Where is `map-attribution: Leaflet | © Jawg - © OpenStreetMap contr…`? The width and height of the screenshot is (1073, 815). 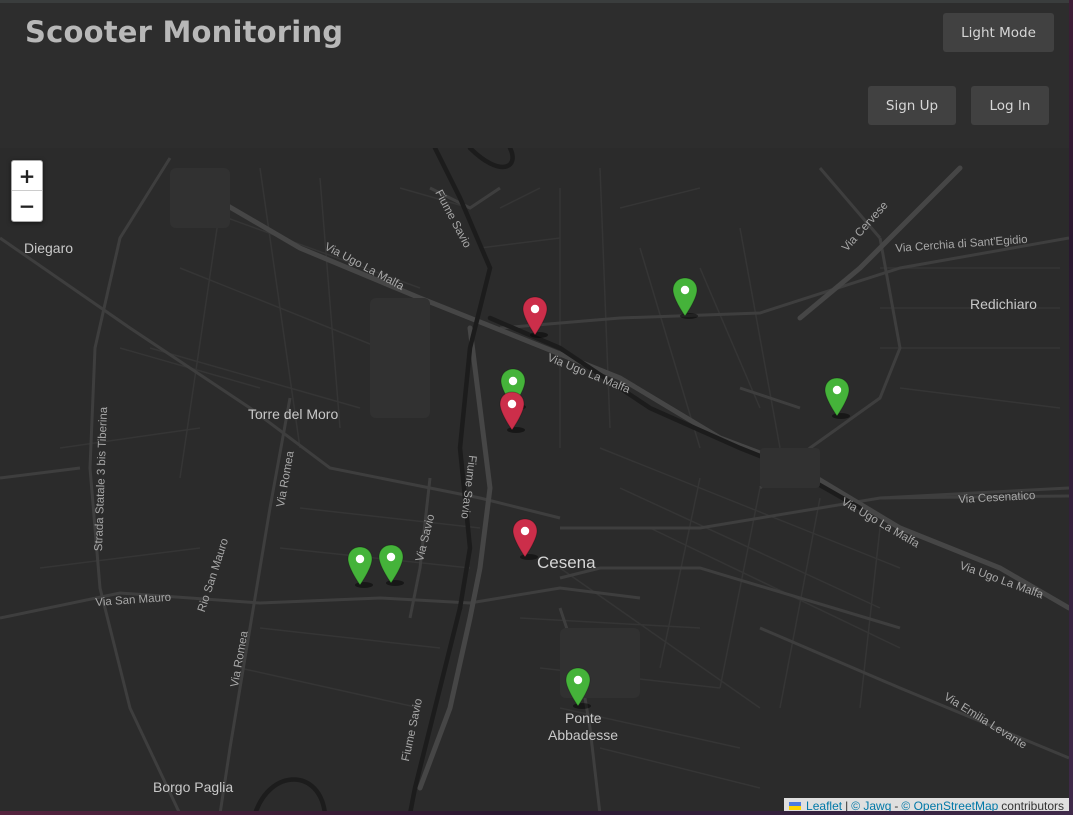
map-attribution: Leaflet | © Jawg - © OpenStreetMap contr… is located at coordinates (926, 804).